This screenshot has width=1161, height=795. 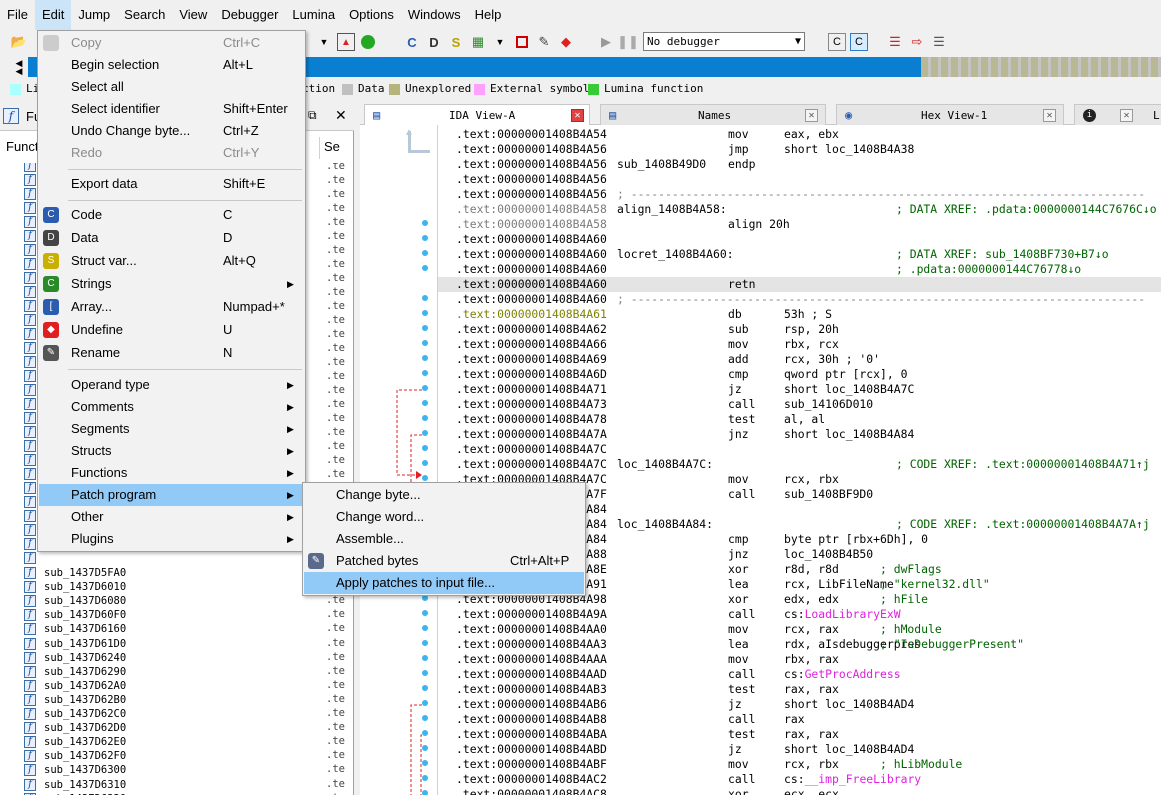 What do you see at coordinates (249, 15) in the screenshot?
I see `menu-debugger: Debugger` at bounding box center [249, 15].